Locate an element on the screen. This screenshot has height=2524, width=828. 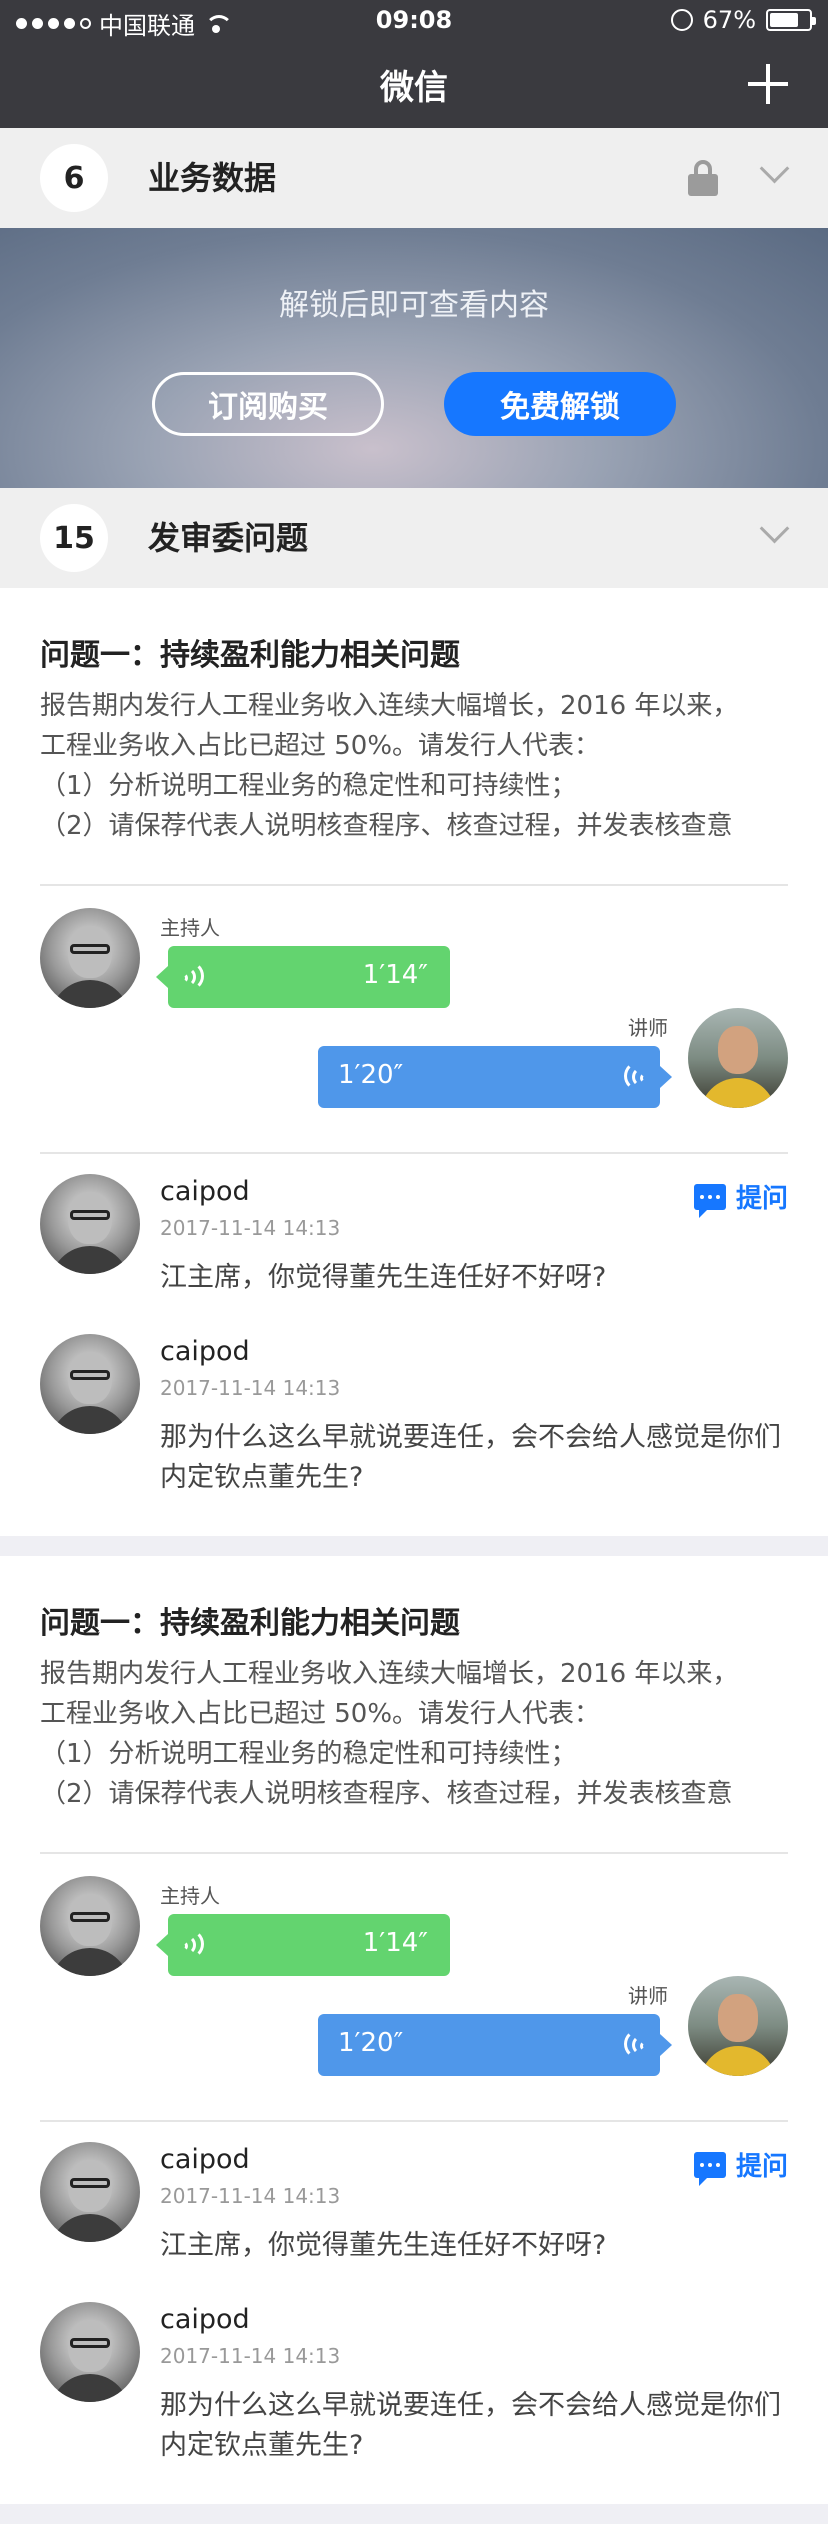
locked-banner: 解锁后即可查看内容 订阅购买 免费解锁 is located at coordinates (414, 358).